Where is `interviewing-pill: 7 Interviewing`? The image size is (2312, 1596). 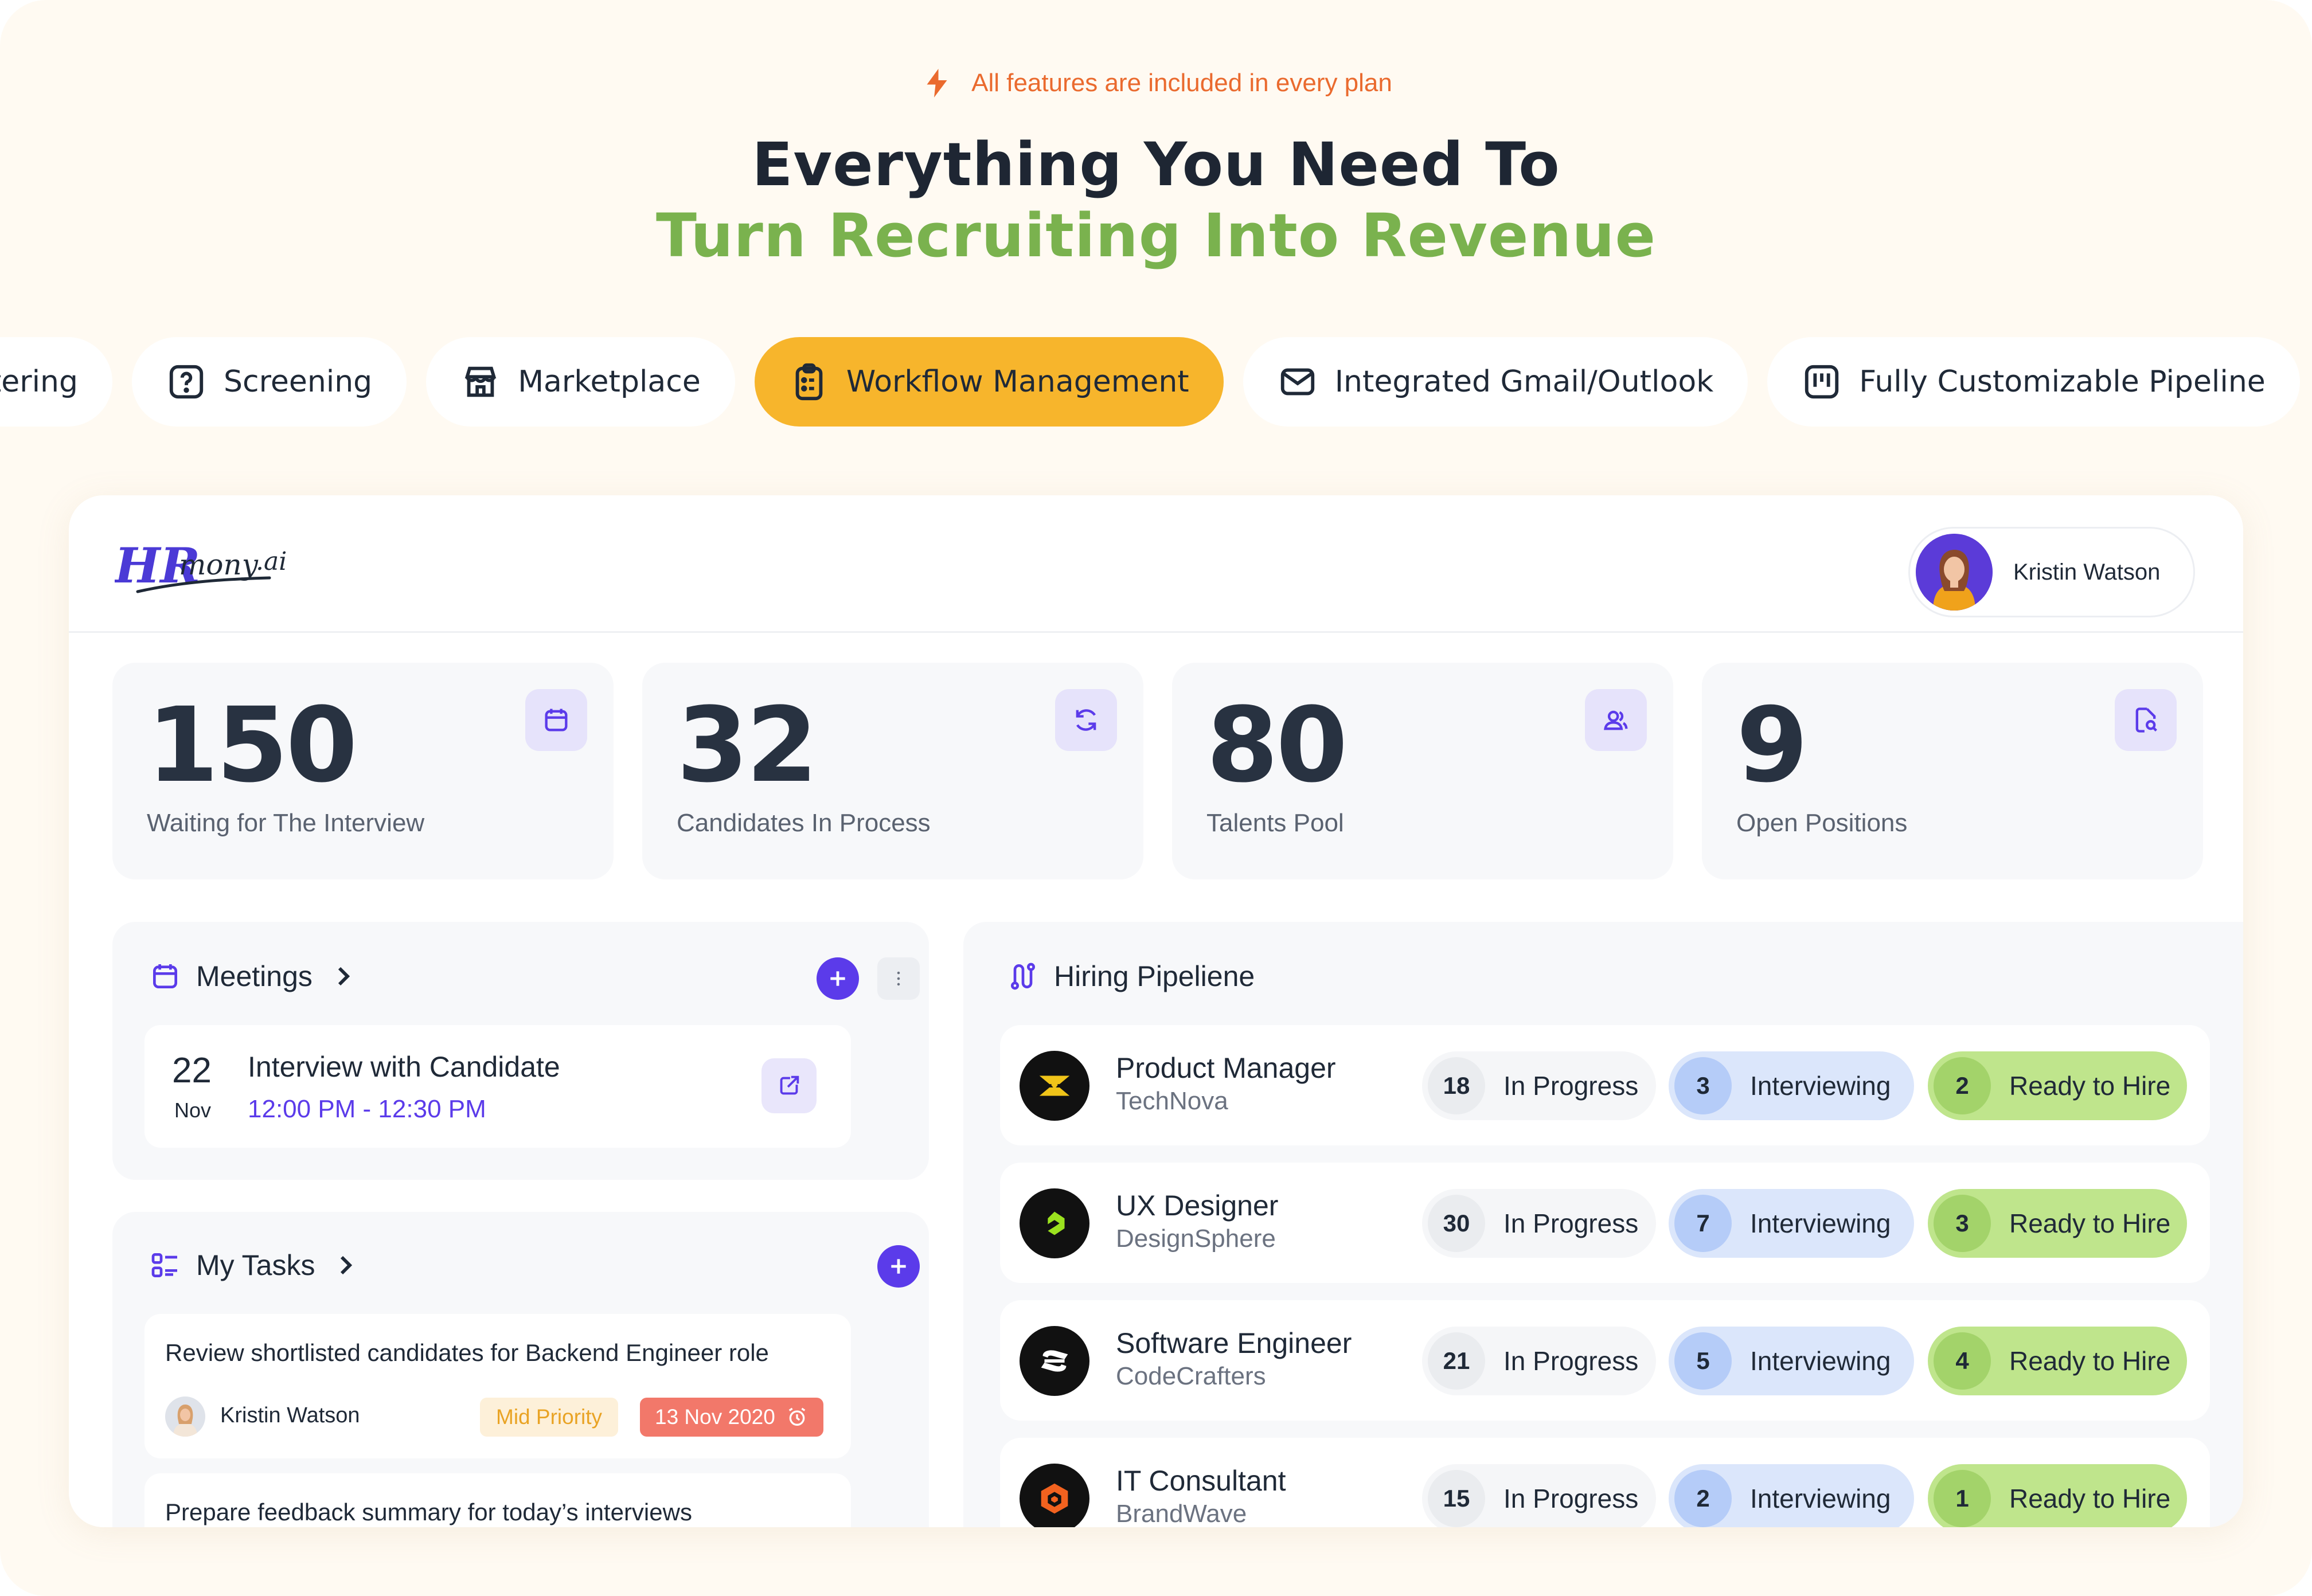 interviewing-pill: 7 Interviewing is located at coordinates (1791, 1223).